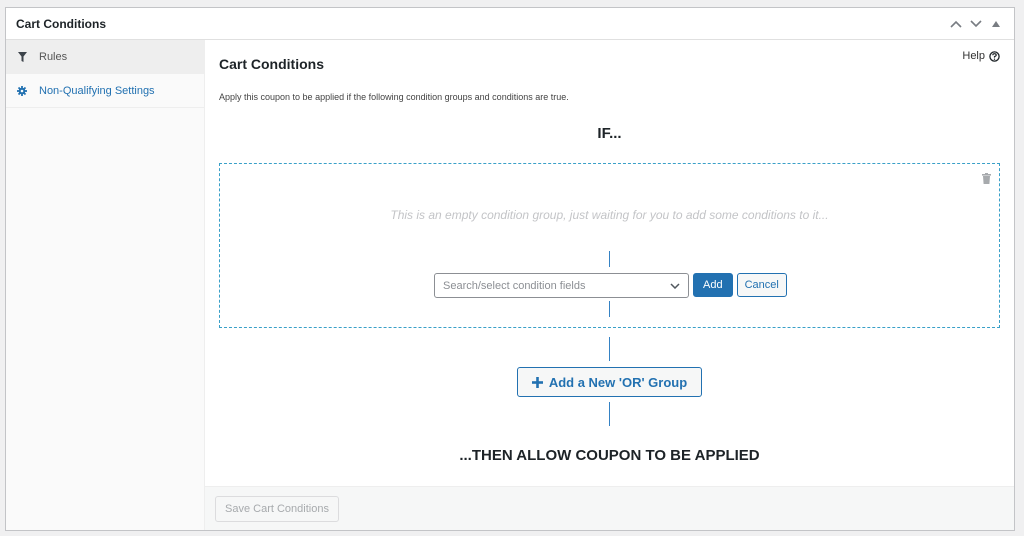 This screenshot has width=1024, height=536. What do you see at coordinates (994, 56) in the screenshot?
I see `help-circle-icon` at bounding box center [994, 56].